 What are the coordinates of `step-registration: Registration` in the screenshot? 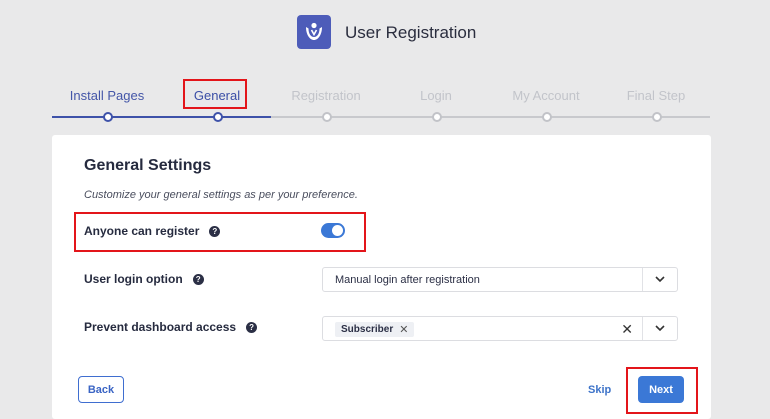 It's located at (325, 95).